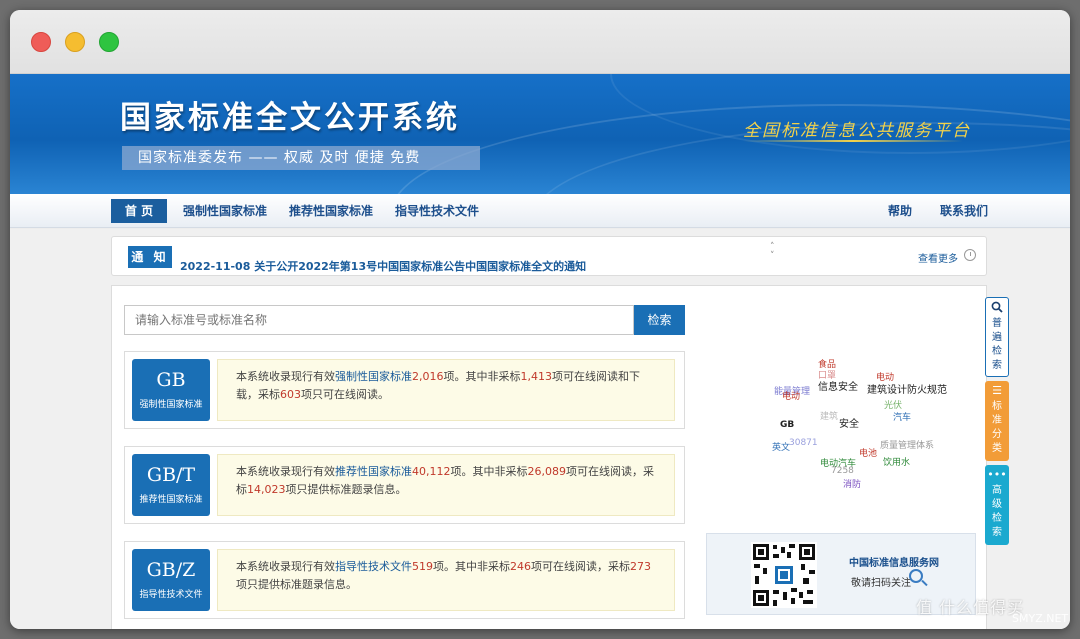  Describe the element at coordinates (784, 575) in the screenshot. I see `qr-code-icon` at that location.